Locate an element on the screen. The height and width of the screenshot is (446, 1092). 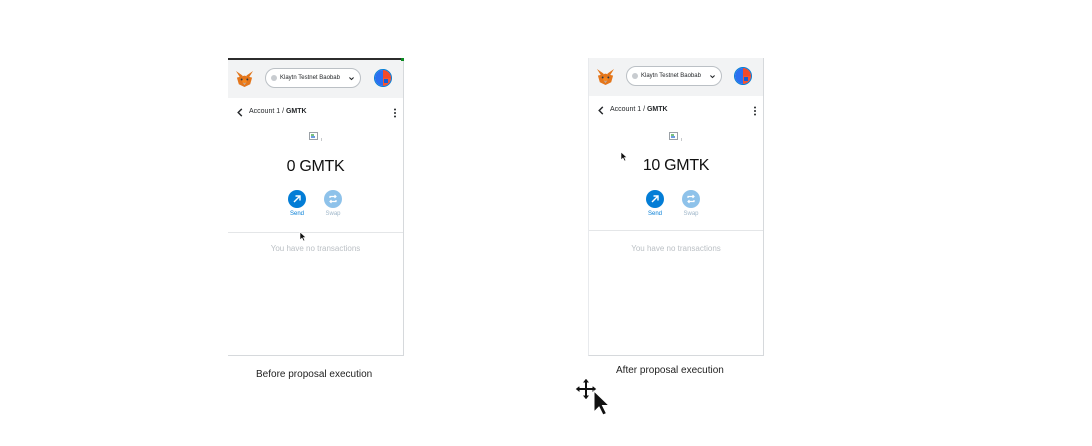
token-balance: 10 GMTK is located at coordinates (676, 165).